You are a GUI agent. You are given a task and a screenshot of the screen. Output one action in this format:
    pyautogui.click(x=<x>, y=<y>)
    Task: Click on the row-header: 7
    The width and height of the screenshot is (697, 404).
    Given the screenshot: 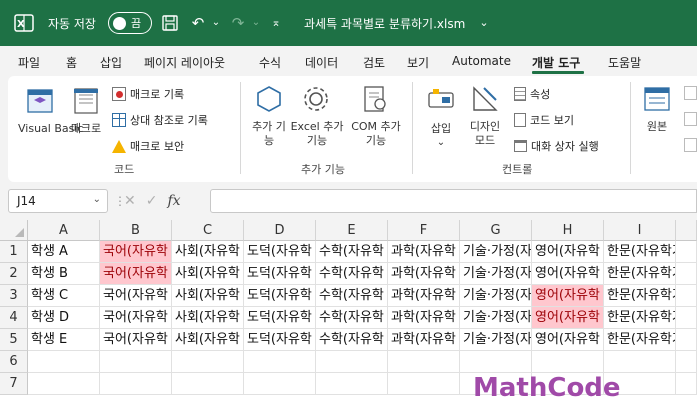 What is the action you would take?
    pyautogui.click(x=14, y=384)
    